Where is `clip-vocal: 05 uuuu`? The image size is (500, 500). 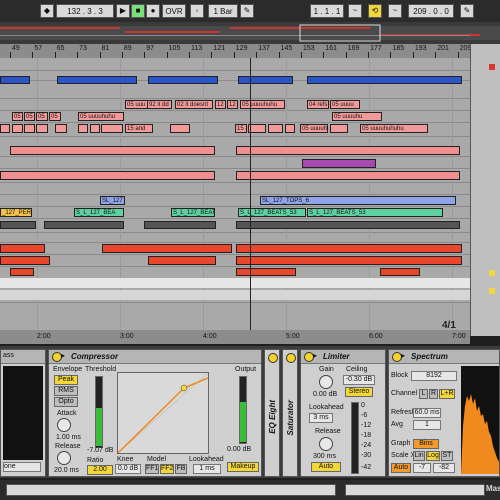
clip-vocal: 05 uuuu is located at coordinates (345, 104).